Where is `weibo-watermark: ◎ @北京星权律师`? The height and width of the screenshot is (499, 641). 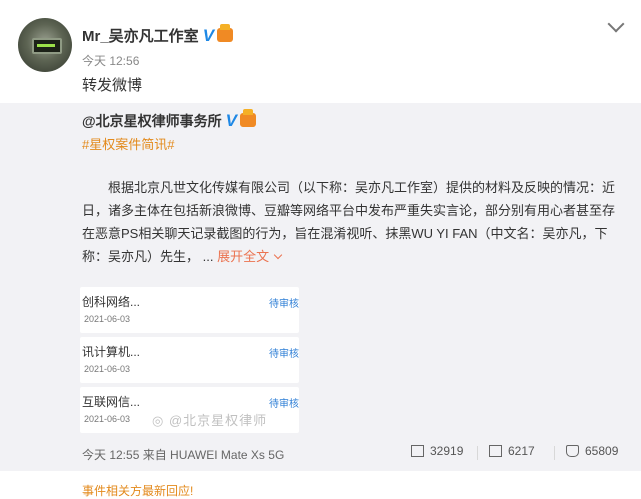 weibo-watermark: ◎ @北京星权律师 is located at coordinates (209, 419).